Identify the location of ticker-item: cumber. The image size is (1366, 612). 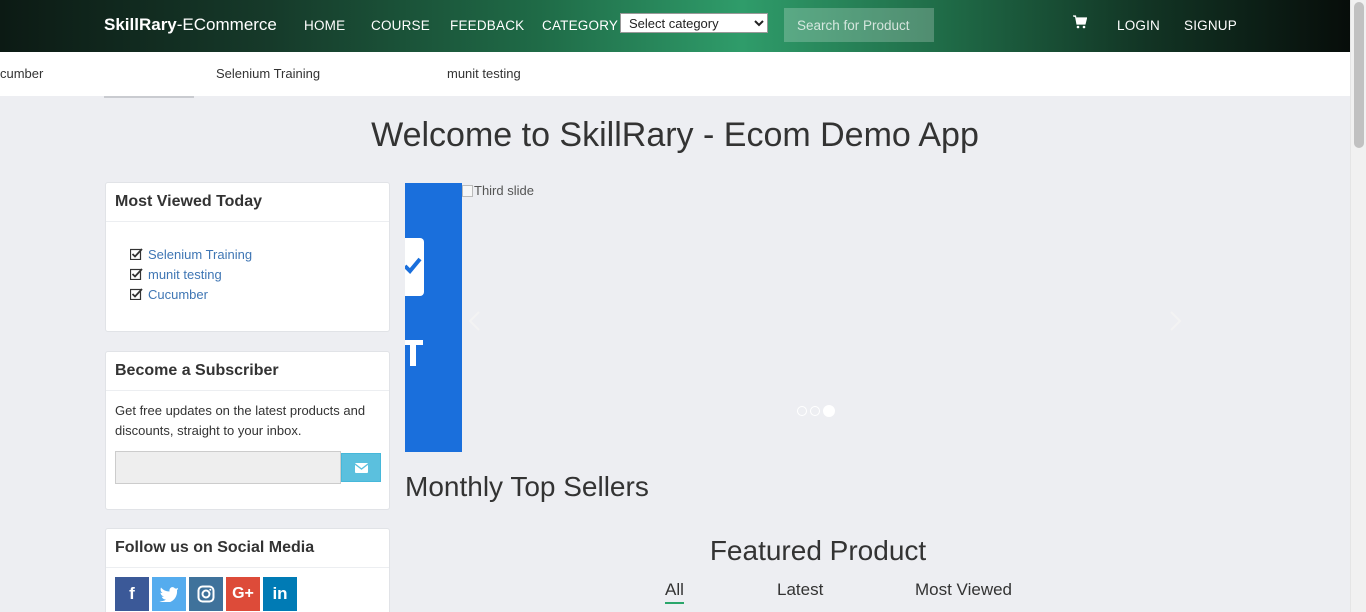
(21, 73).